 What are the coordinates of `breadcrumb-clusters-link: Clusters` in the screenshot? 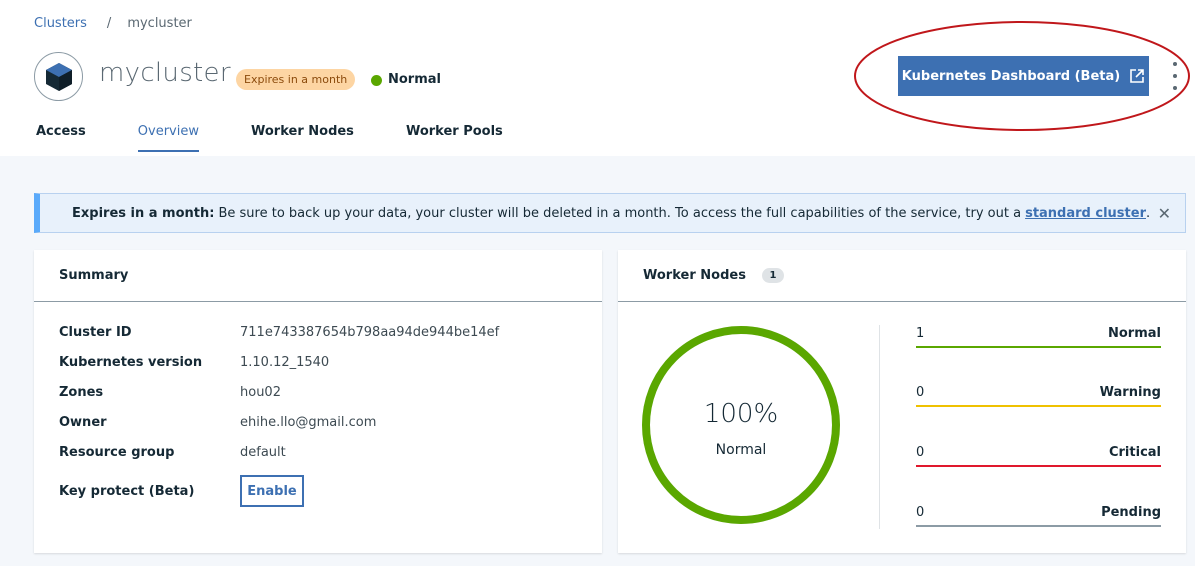 It's located at (60, 23).